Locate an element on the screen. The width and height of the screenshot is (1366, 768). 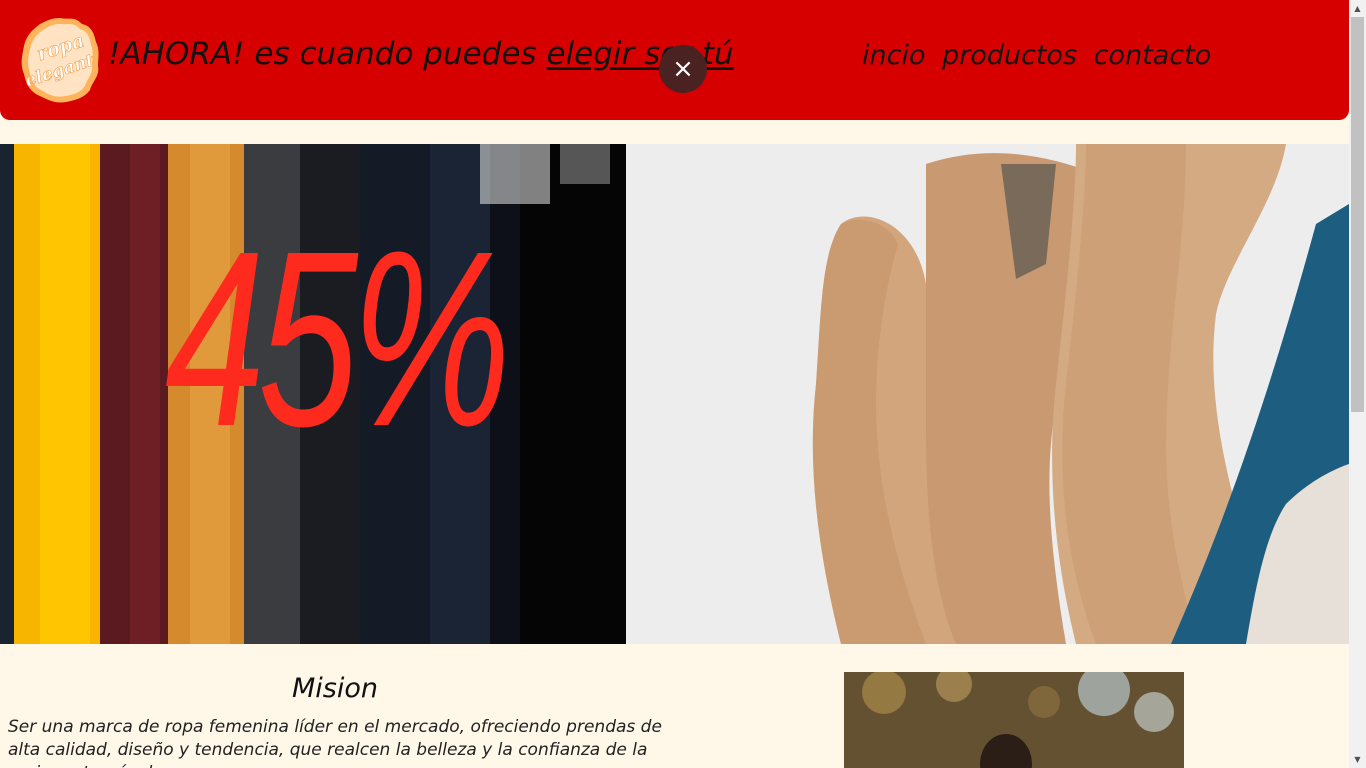
model-photo-illustration is located at coordinates (1014, 720).